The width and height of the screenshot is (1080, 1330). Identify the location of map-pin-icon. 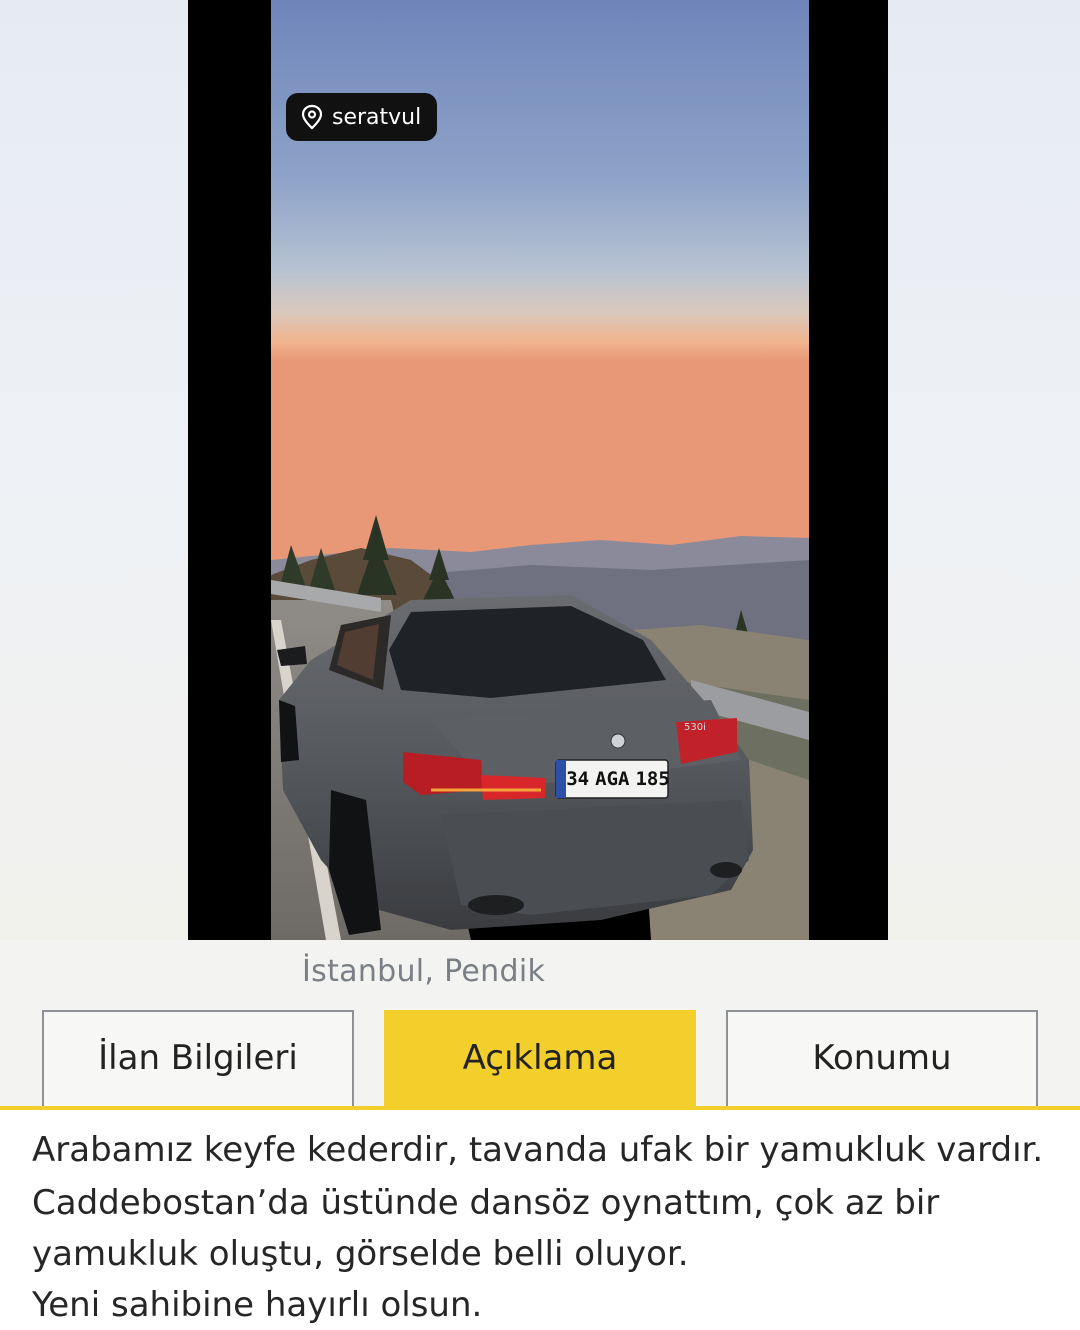
(312, 117).